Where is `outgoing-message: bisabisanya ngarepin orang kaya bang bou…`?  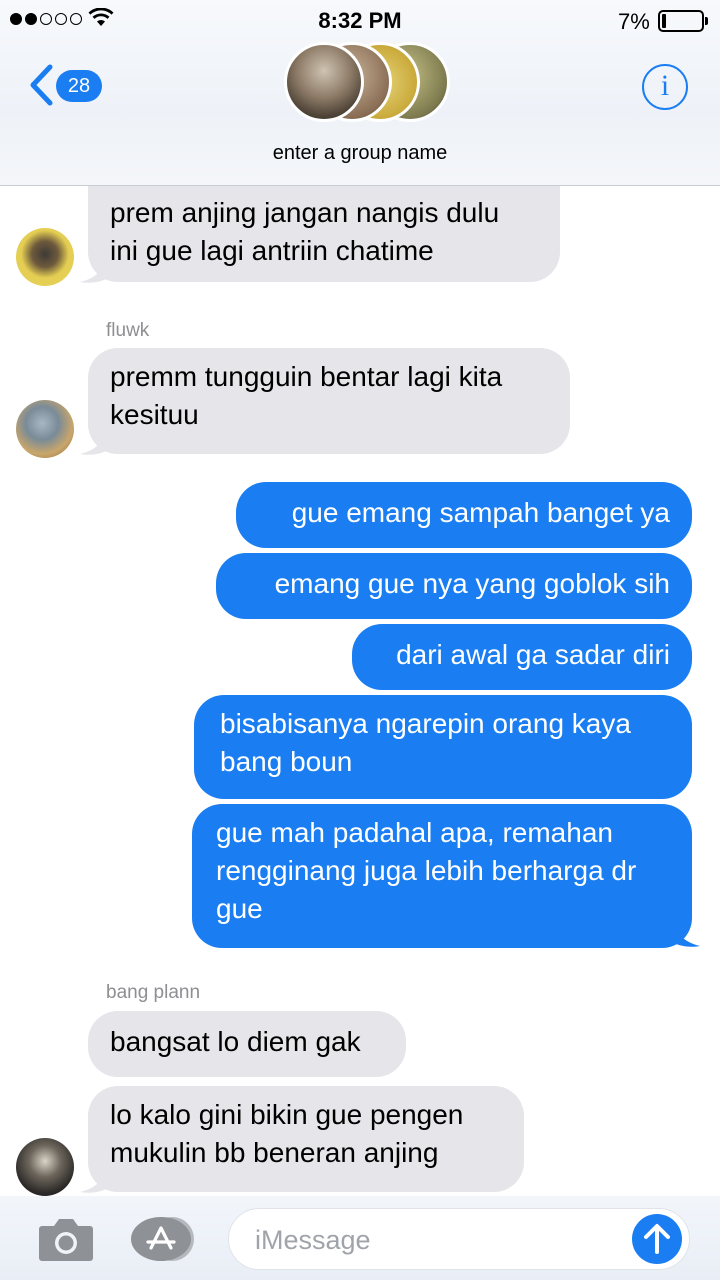
outgoing-message: bisabisanya ngarepin orang kaya bang bou… is located at coordinates (443, 747).